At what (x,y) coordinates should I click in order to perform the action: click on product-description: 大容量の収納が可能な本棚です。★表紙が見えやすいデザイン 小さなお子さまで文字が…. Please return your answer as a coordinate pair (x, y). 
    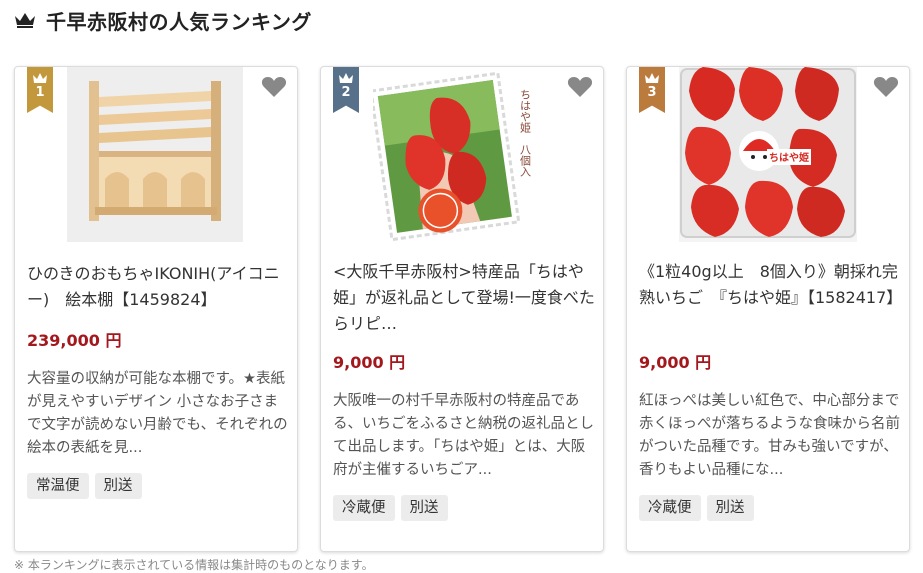
    Looking at the image, I should click on (157, 413).